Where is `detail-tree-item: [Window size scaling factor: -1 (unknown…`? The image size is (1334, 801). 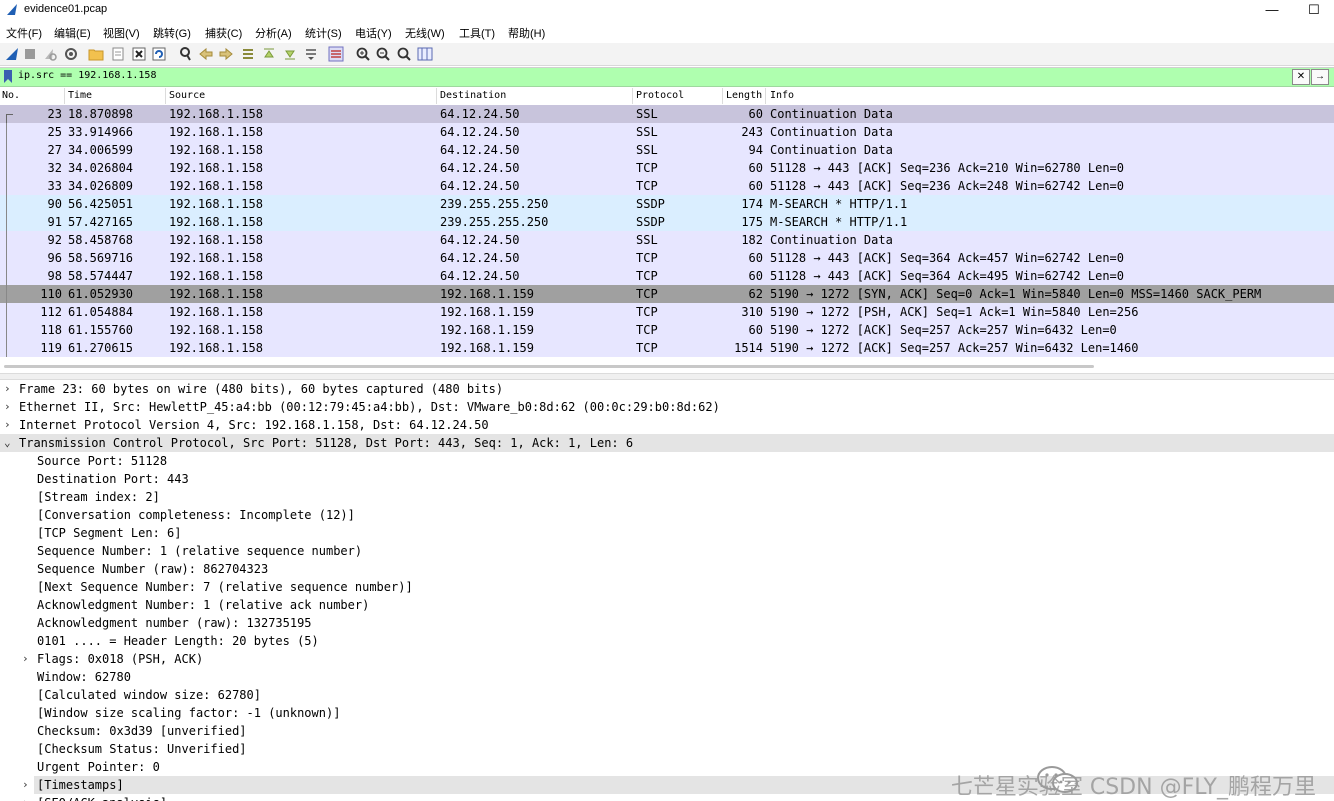 detail-tree-item: [Window size scaling factor: -1 (unknown… is located at coordinates (667, 713).